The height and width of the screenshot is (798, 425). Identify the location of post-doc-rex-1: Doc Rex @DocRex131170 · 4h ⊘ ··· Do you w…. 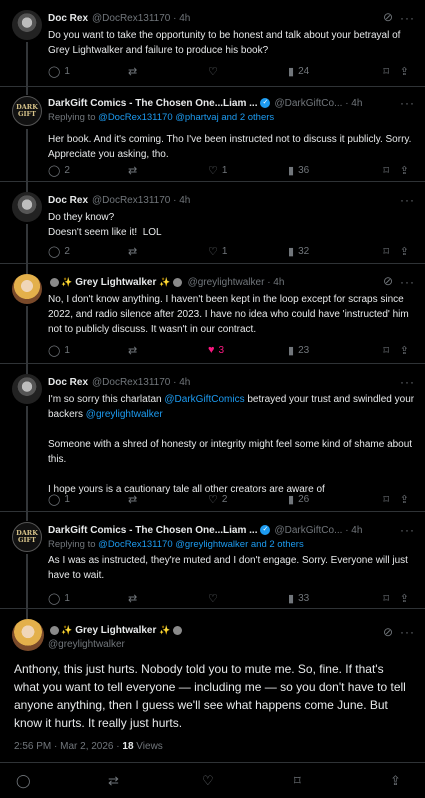
(212, 43).